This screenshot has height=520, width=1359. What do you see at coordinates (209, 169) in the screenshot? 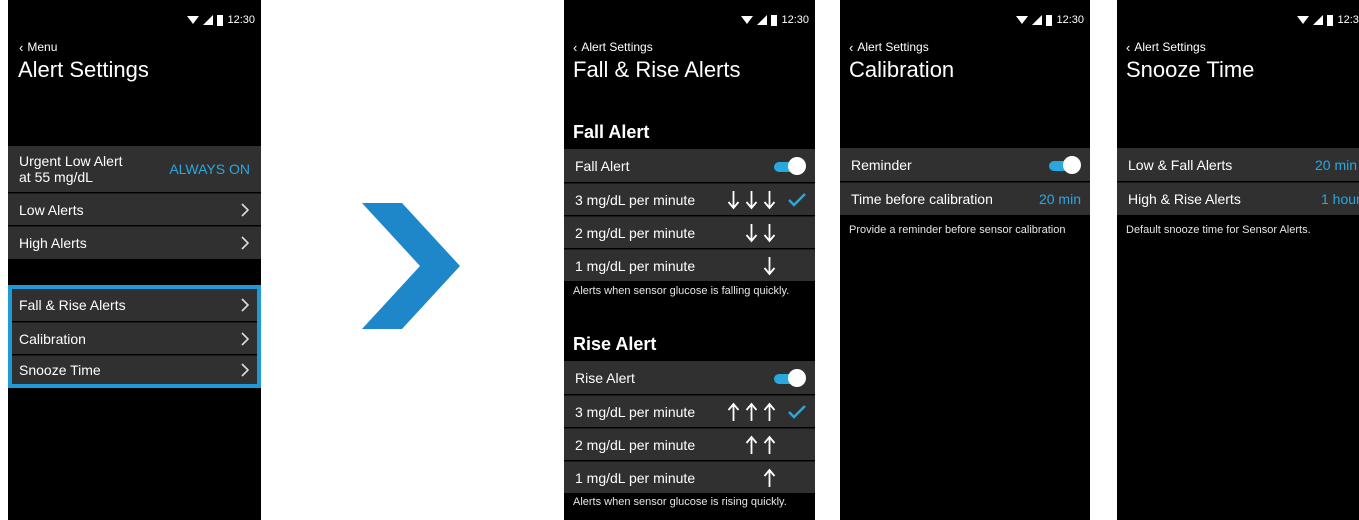
I see `urgent-low-value: ALWAYS ON` at bounding box center [209, 169].